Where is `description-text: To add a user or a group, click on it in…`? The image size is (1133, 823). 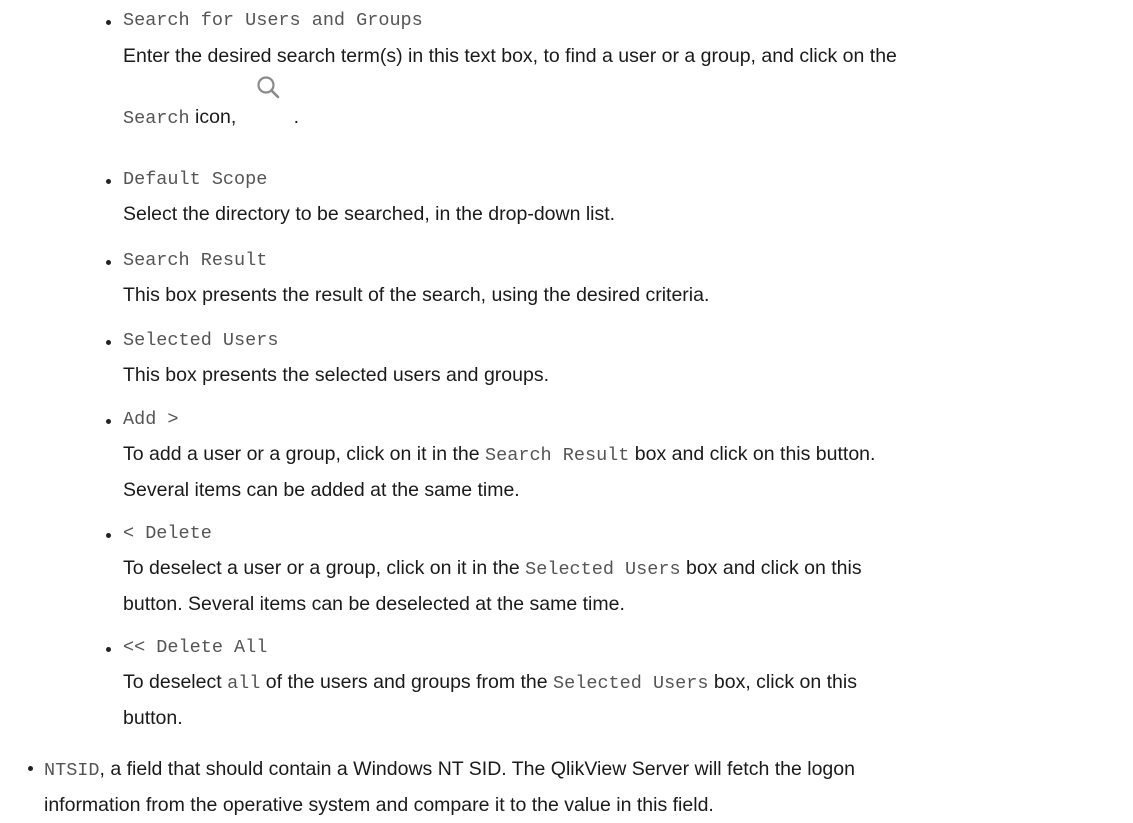
description-text: To add a user or a group, click on it in… is located at coordinates (304, 454).